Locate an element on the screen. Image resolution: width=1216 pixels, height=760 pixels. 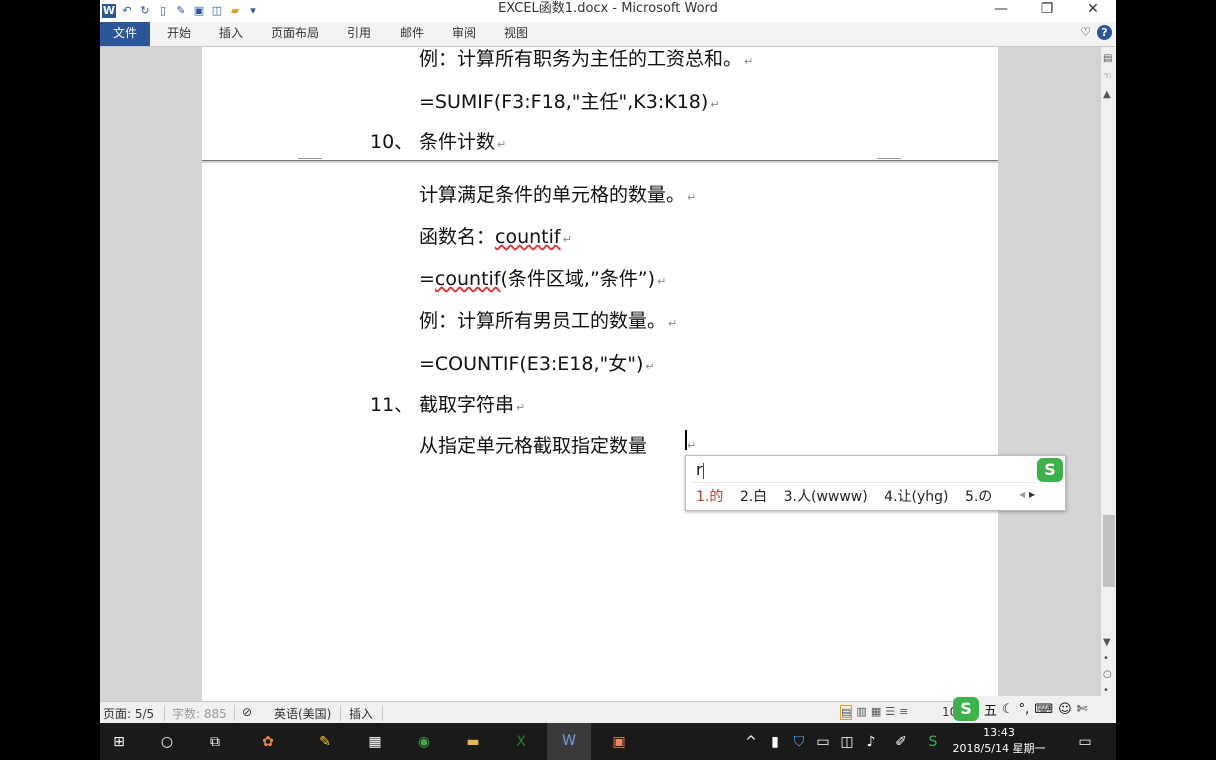
paragraph-mark: ↵ is located at coordinates (692, 445).